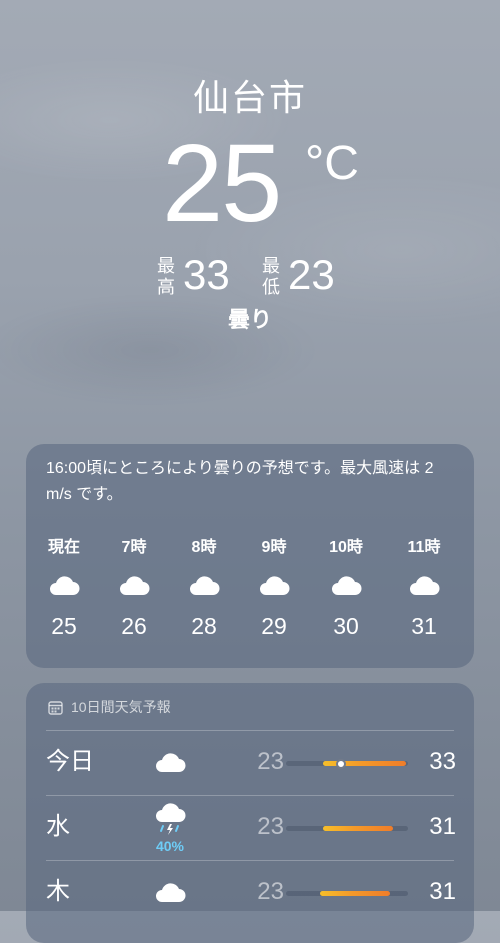  I want to click on hour-temperature: 31, so click(424, 626).